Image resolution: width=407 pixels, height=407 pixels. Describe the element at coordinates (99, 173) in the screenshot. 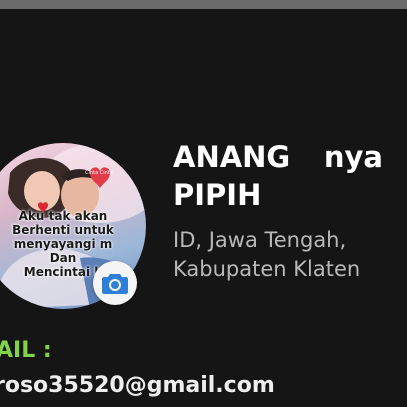

I see `badge-text: Cinta Cinta` at that location.